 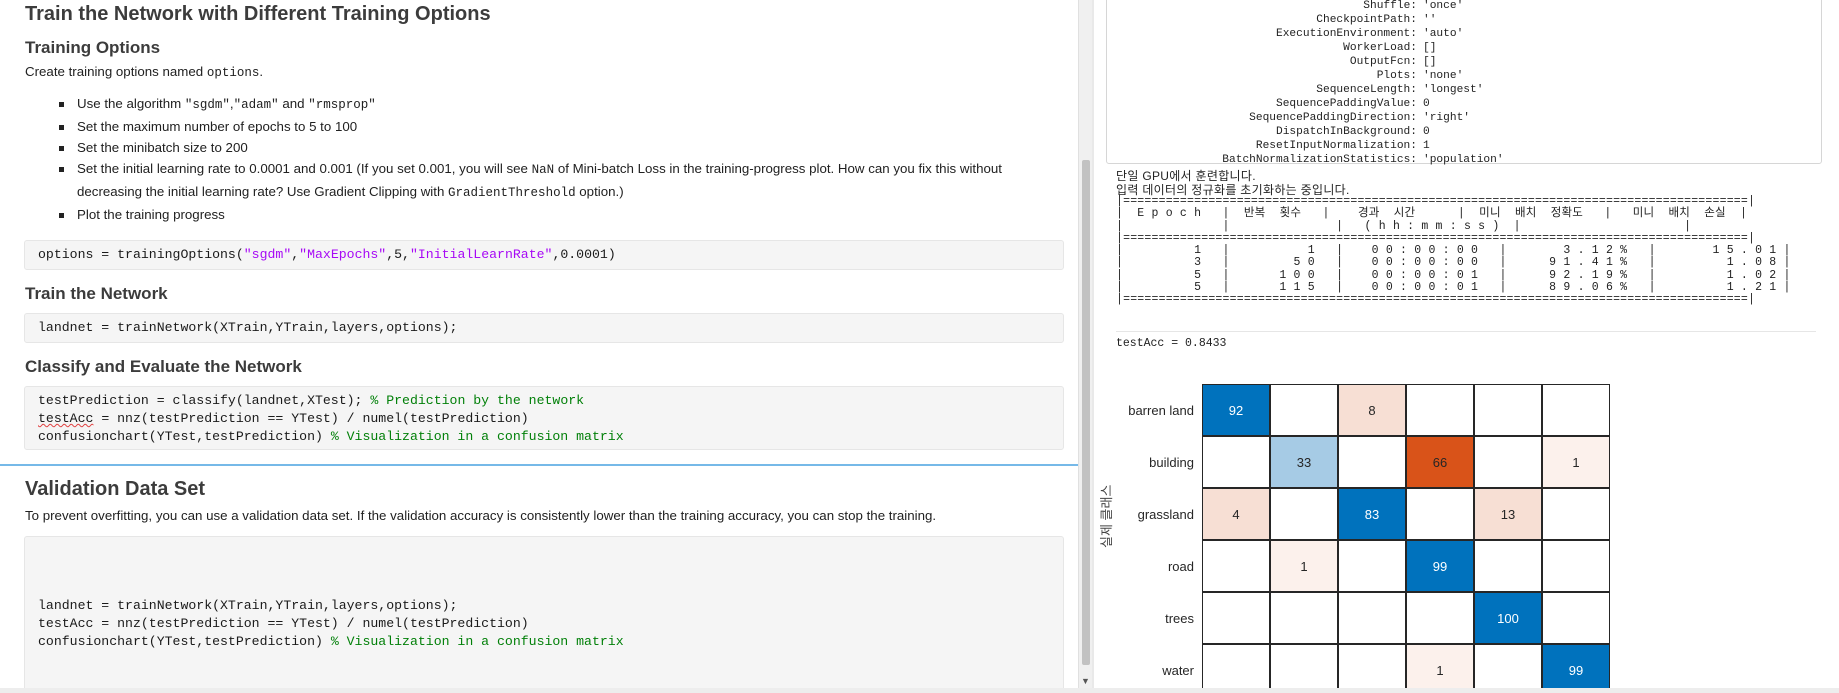 What do you see at coordinates (1085, 681) in the screenshot?
I see `scroll-down-arrow-icon: ▼` at bounding box center [1085, 681].